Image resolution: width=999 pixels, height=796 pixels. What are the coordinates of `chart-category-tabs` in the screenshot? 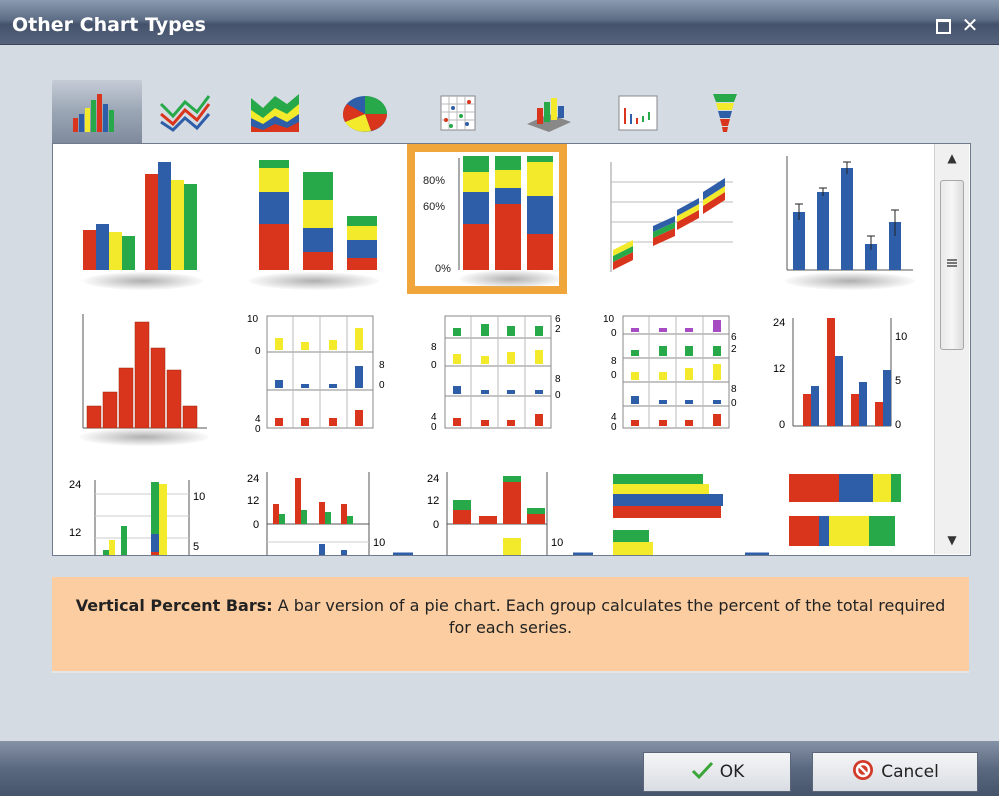 It's located at (412, 112).